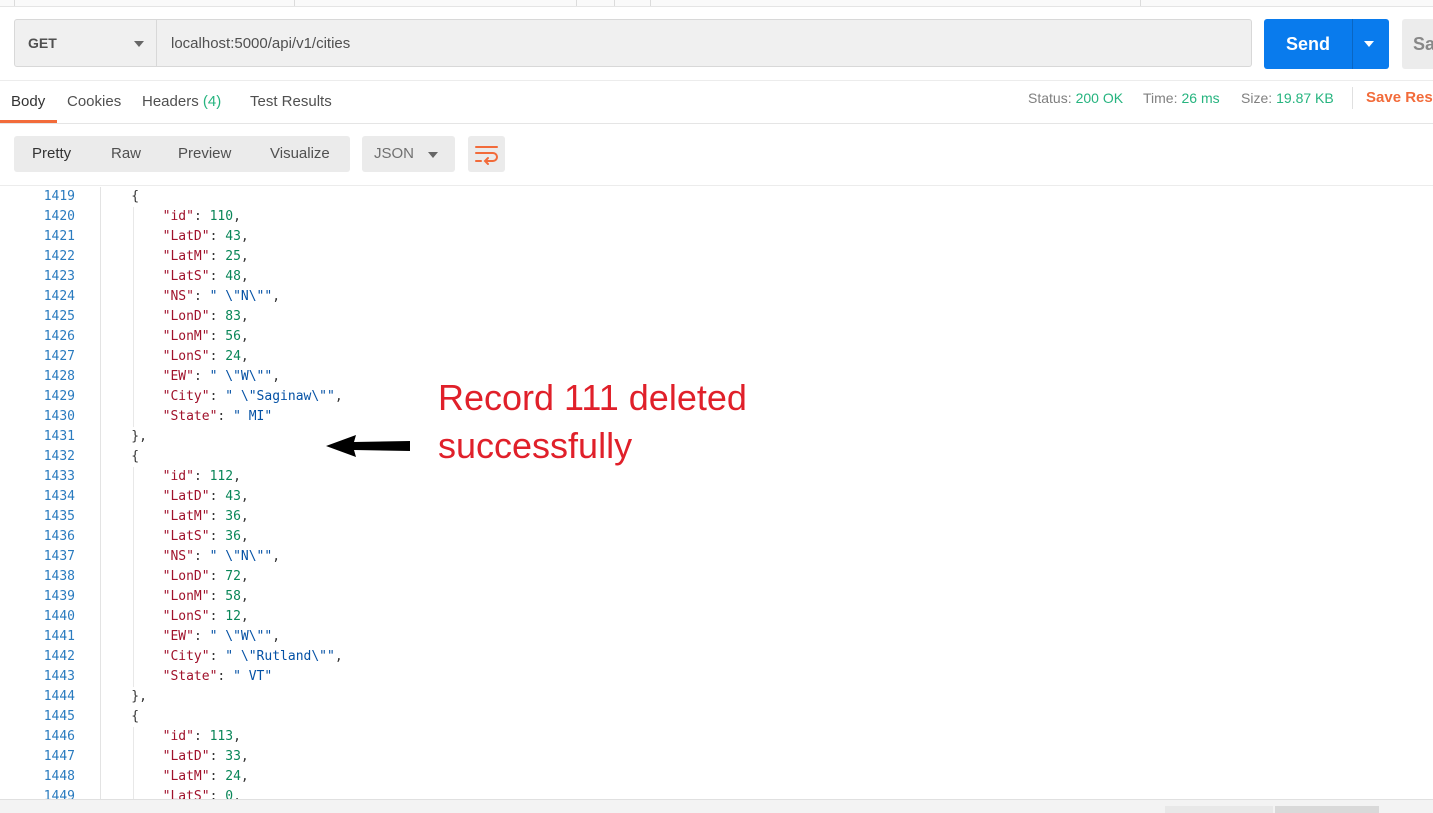  Describe the element at coordinates (221, 556) in the screenshot. I see `code-text: "NS": " \"N\"",` at that location.